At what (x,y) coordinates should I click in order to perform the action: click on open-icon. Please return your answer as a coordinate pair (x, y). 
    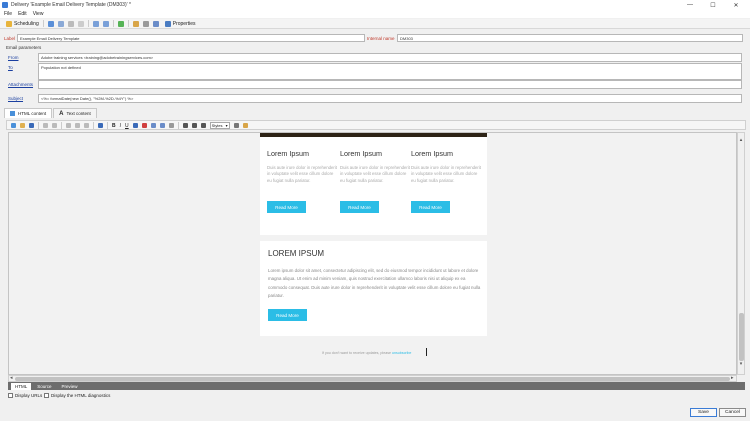
    Looking at the image, I should click on (22, 125).